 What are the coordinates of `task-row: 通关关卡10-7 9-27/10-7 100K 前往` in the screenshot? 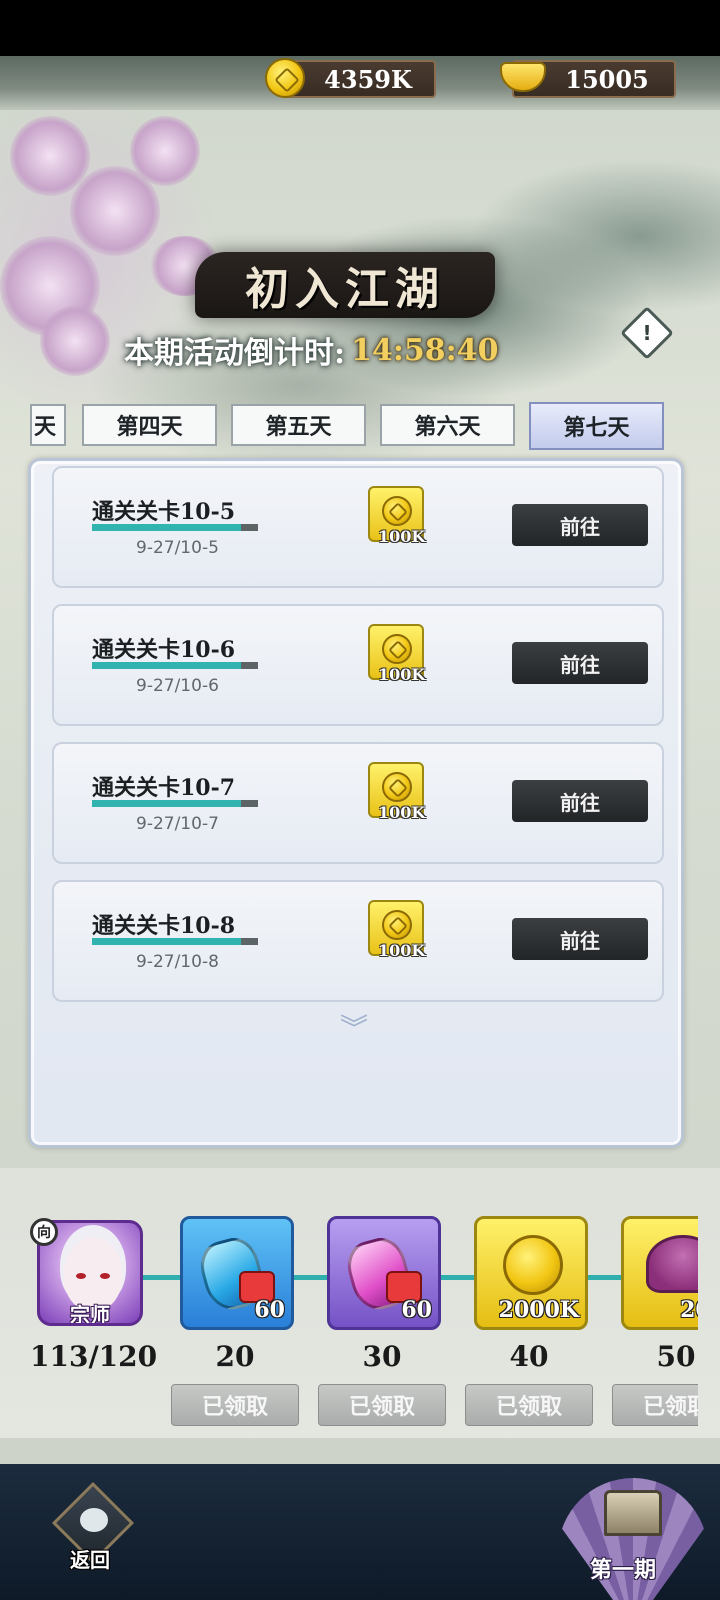 It's located at (358, 803).